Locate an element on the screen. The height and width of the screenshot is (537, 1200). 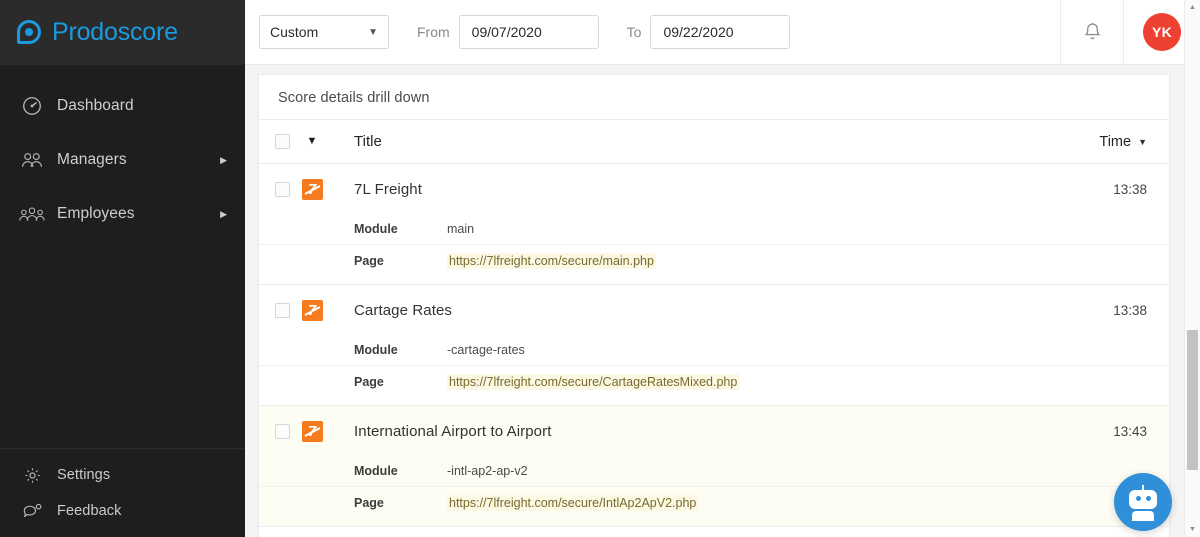
to-date-input is located at coordinates (720, 32).